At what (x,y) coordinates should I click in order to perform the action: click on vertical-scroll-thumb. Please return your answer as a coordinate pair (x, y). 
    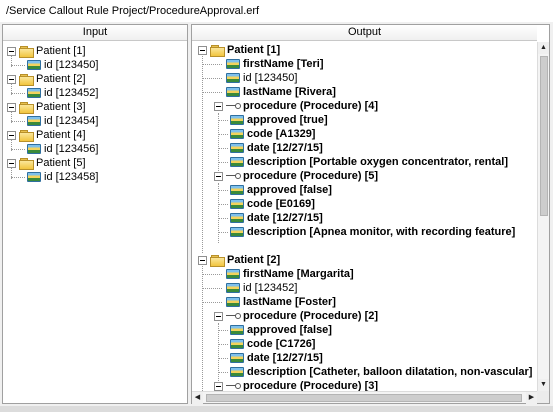
    Looking at the image, I should click on (544, 136).